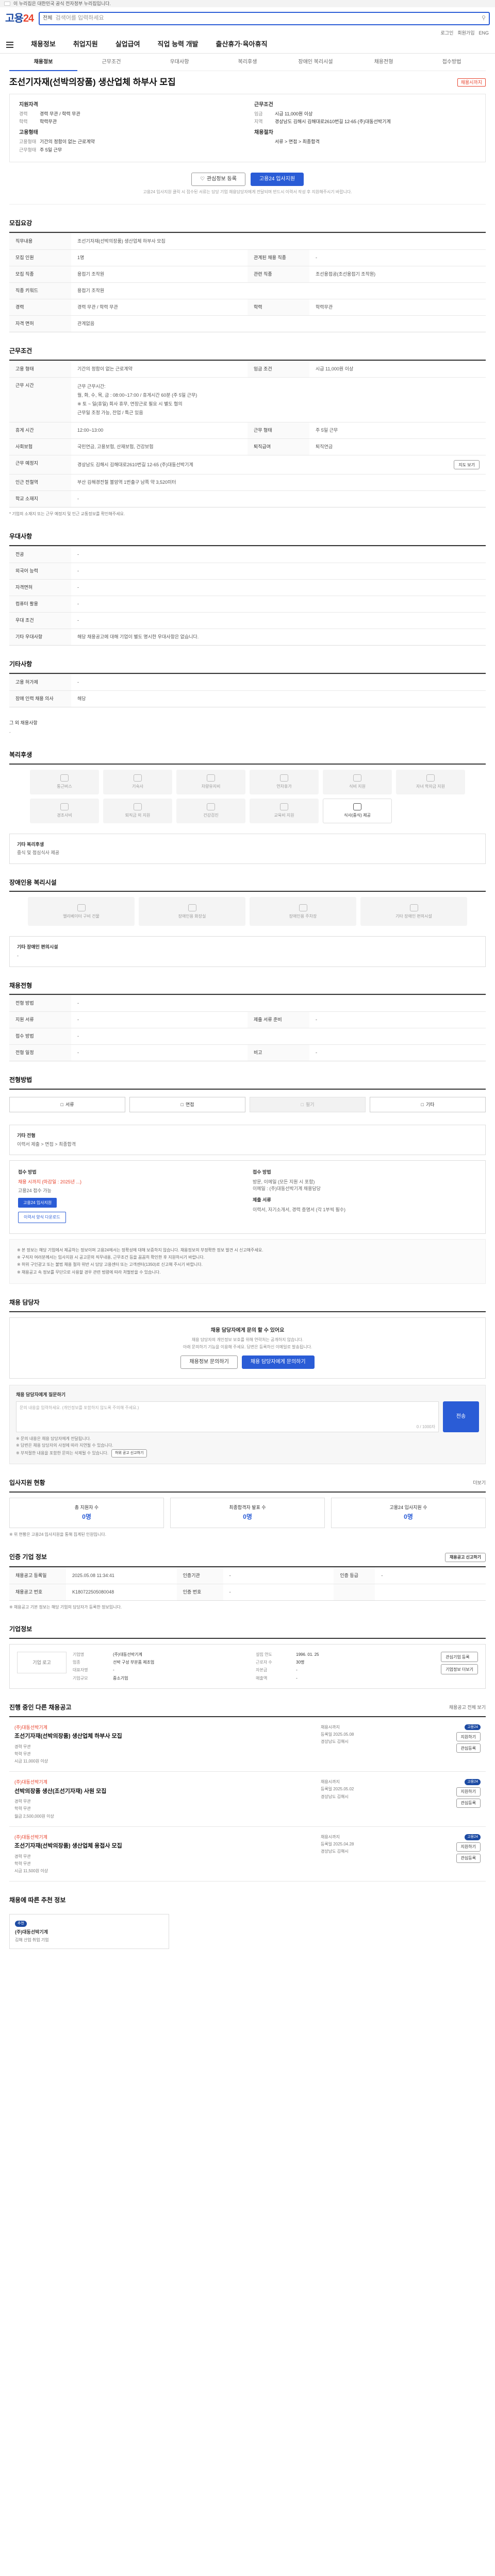 This screenshot has height=2576, width=495. I want to click on section-title: 우대사항, so click(20, 536).